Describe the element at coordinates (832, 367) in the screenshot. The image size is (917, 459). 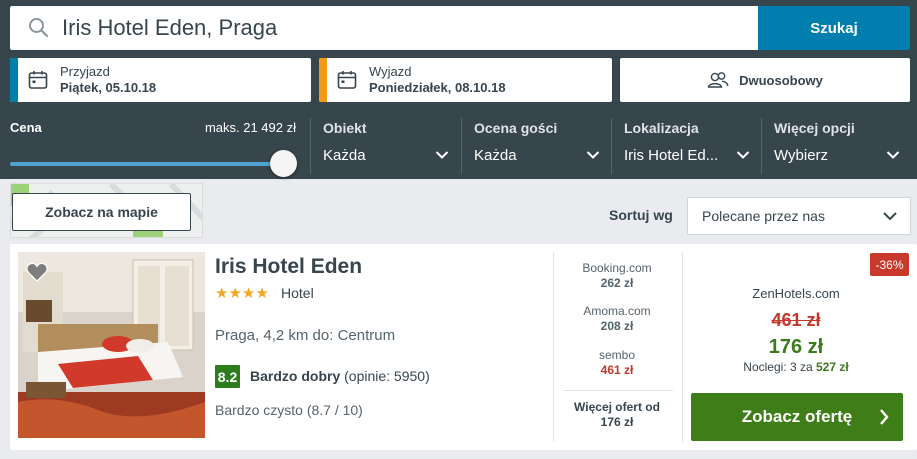
I see `nights-total-price: 527 zł` at that location.